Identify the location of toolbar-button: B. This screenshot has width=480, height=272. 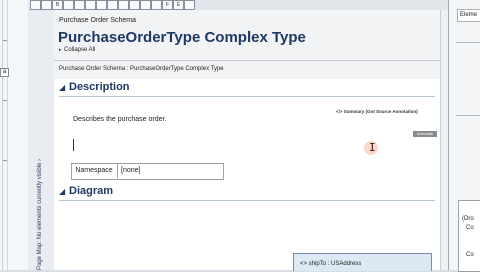
(57, 5).